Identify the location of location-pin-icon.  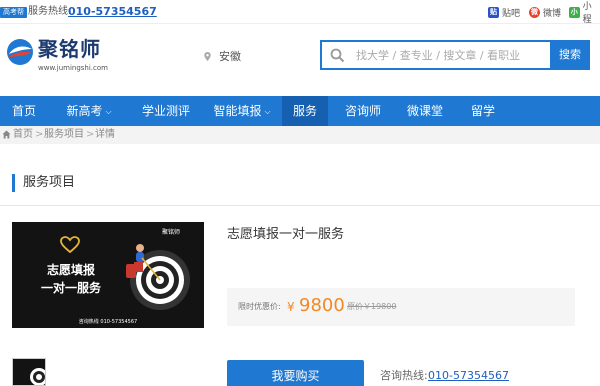
(207, 56).